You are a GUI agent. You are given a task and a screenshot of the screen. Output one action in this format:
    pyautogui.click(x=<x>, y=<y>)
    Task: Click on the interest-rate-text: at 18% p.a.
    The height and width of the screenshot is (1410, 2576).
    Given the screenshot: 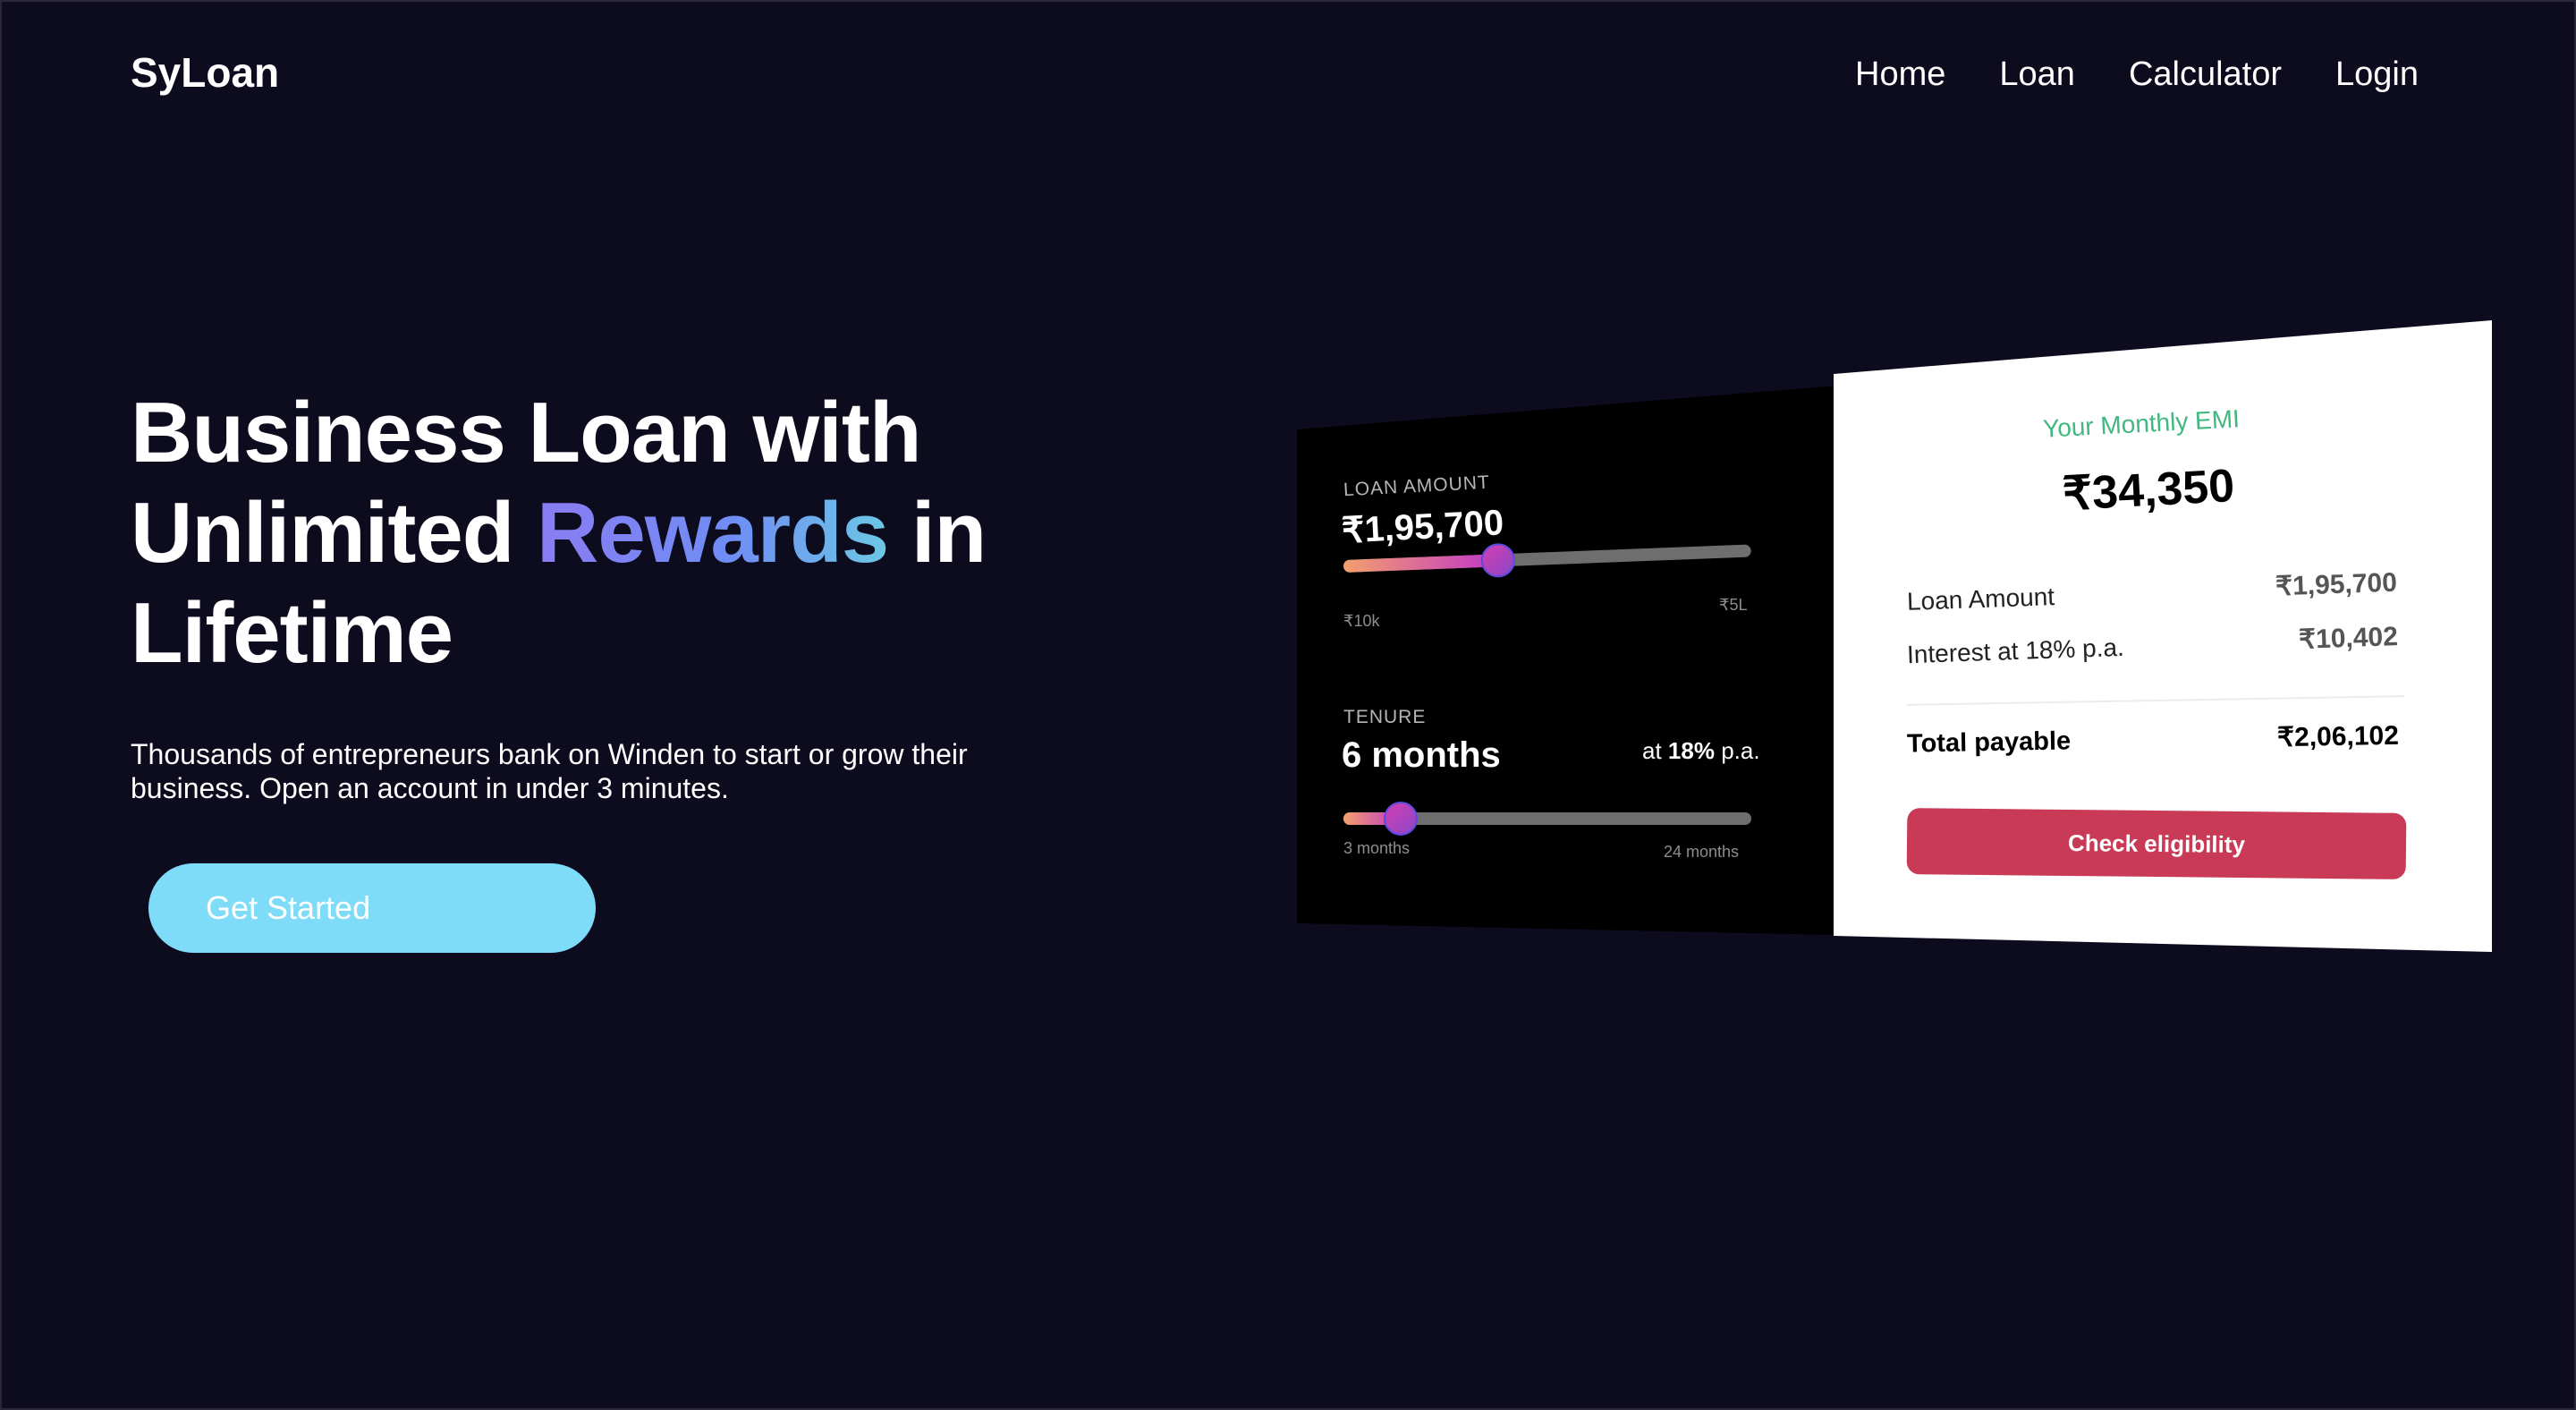 What is the action you would take?
    pyautogui.click(x=1701, y=751)
    